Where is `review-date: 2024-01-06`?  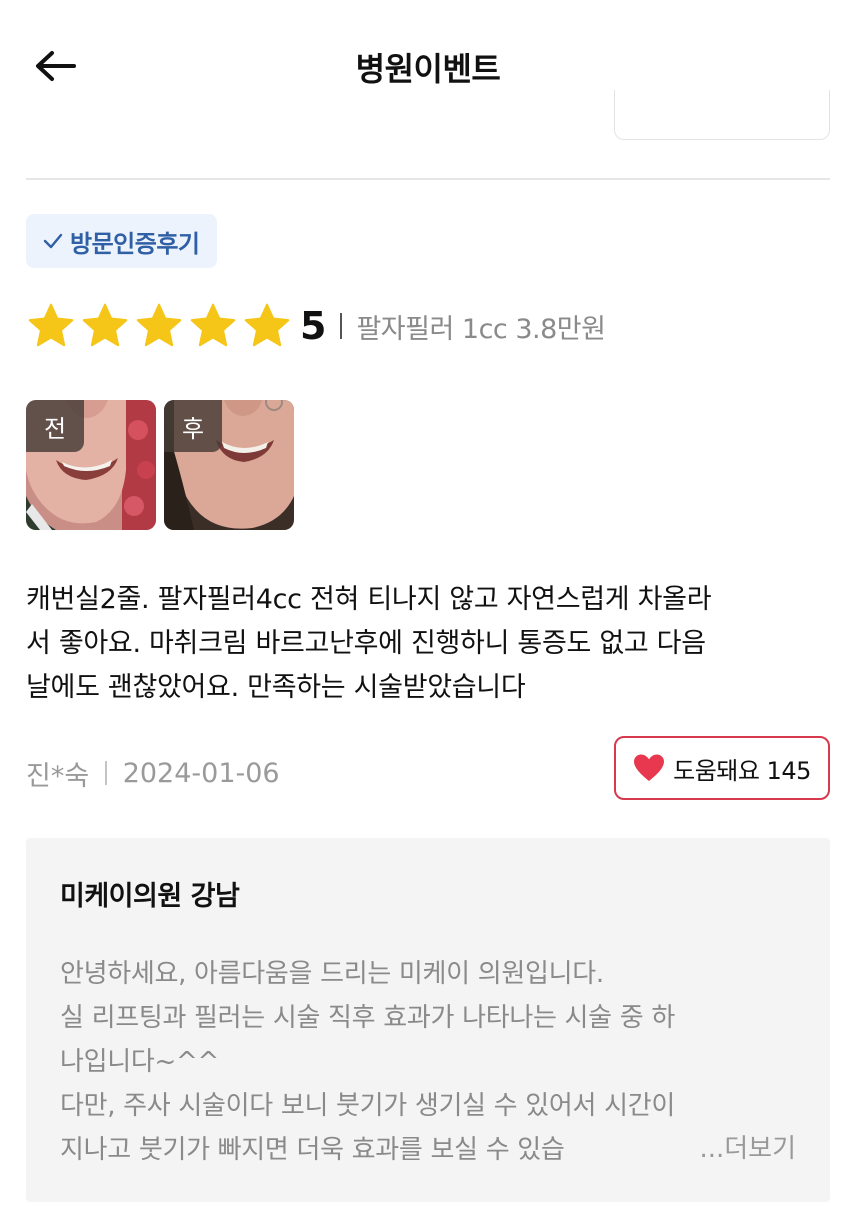
review-date: 2024-01-06 is located at coordinates (201, 773).